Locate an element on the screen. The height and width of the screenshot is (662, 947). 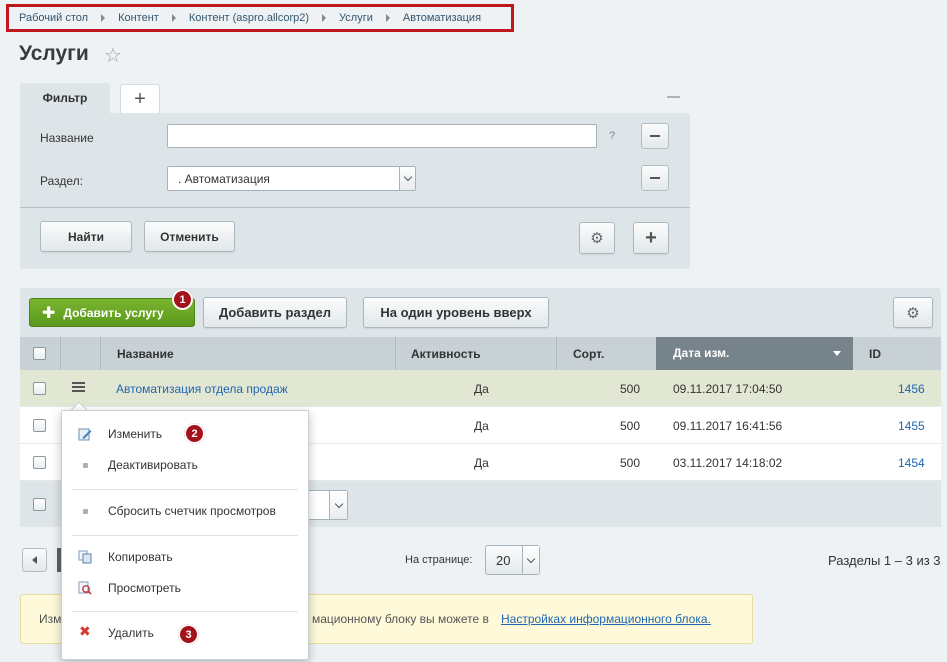
sort-desc-icon is located at coordinates (837, 353).